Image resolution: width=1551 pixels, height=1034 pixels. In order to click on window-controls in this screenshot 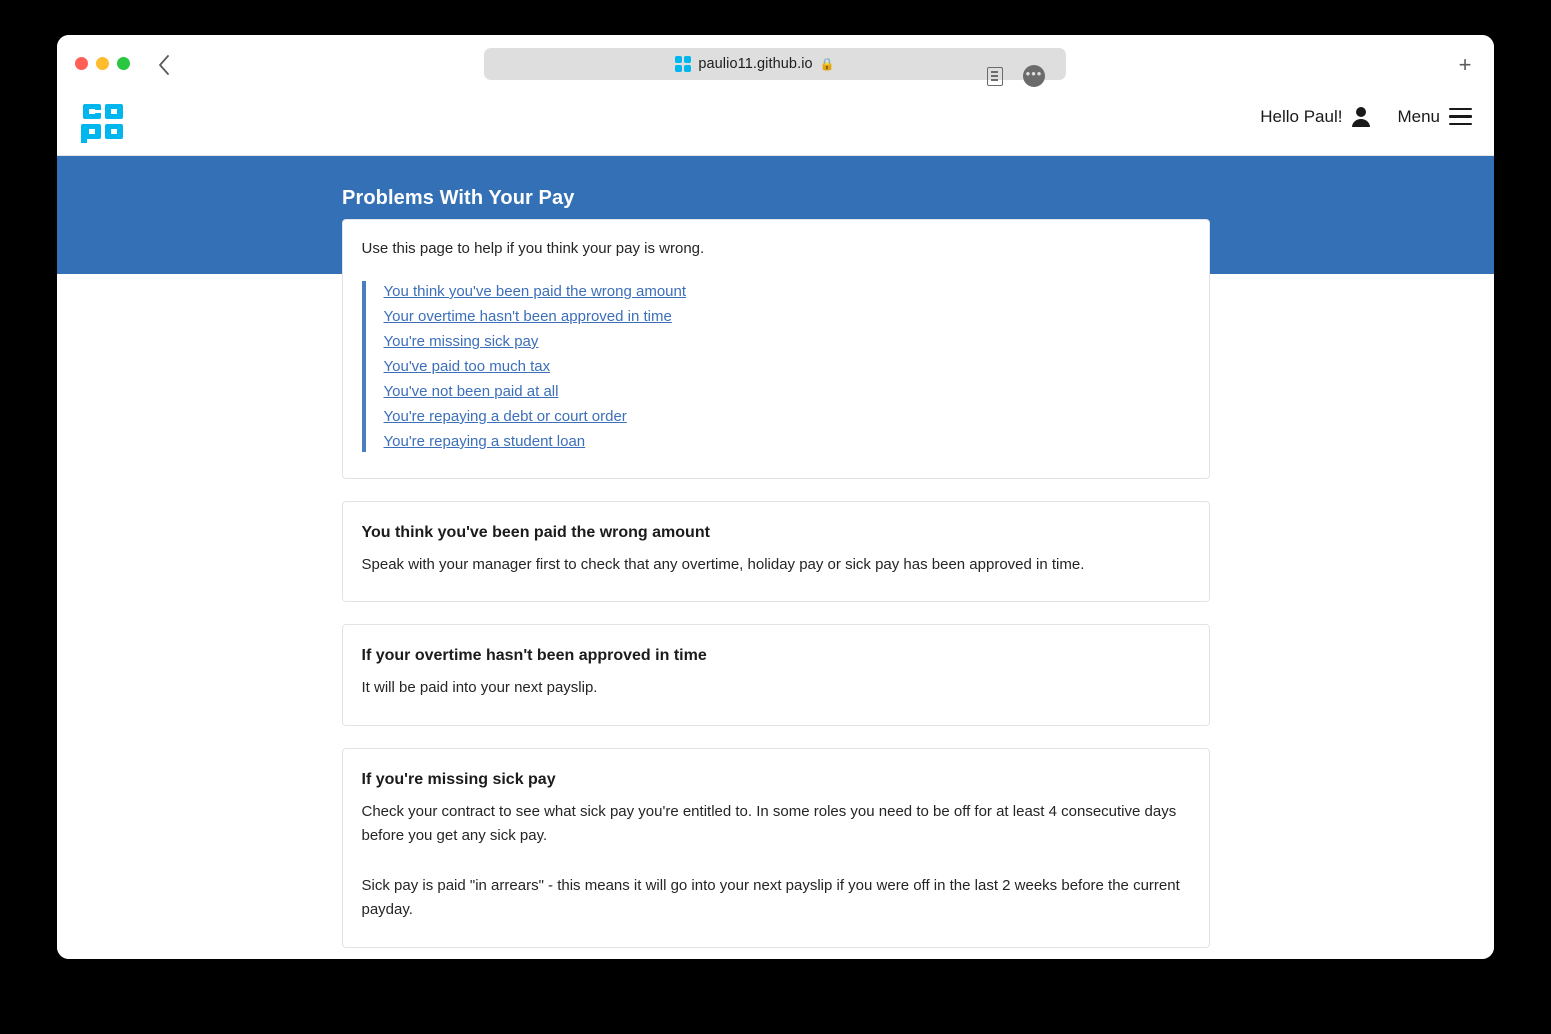, I will do `click(102, 63)`.